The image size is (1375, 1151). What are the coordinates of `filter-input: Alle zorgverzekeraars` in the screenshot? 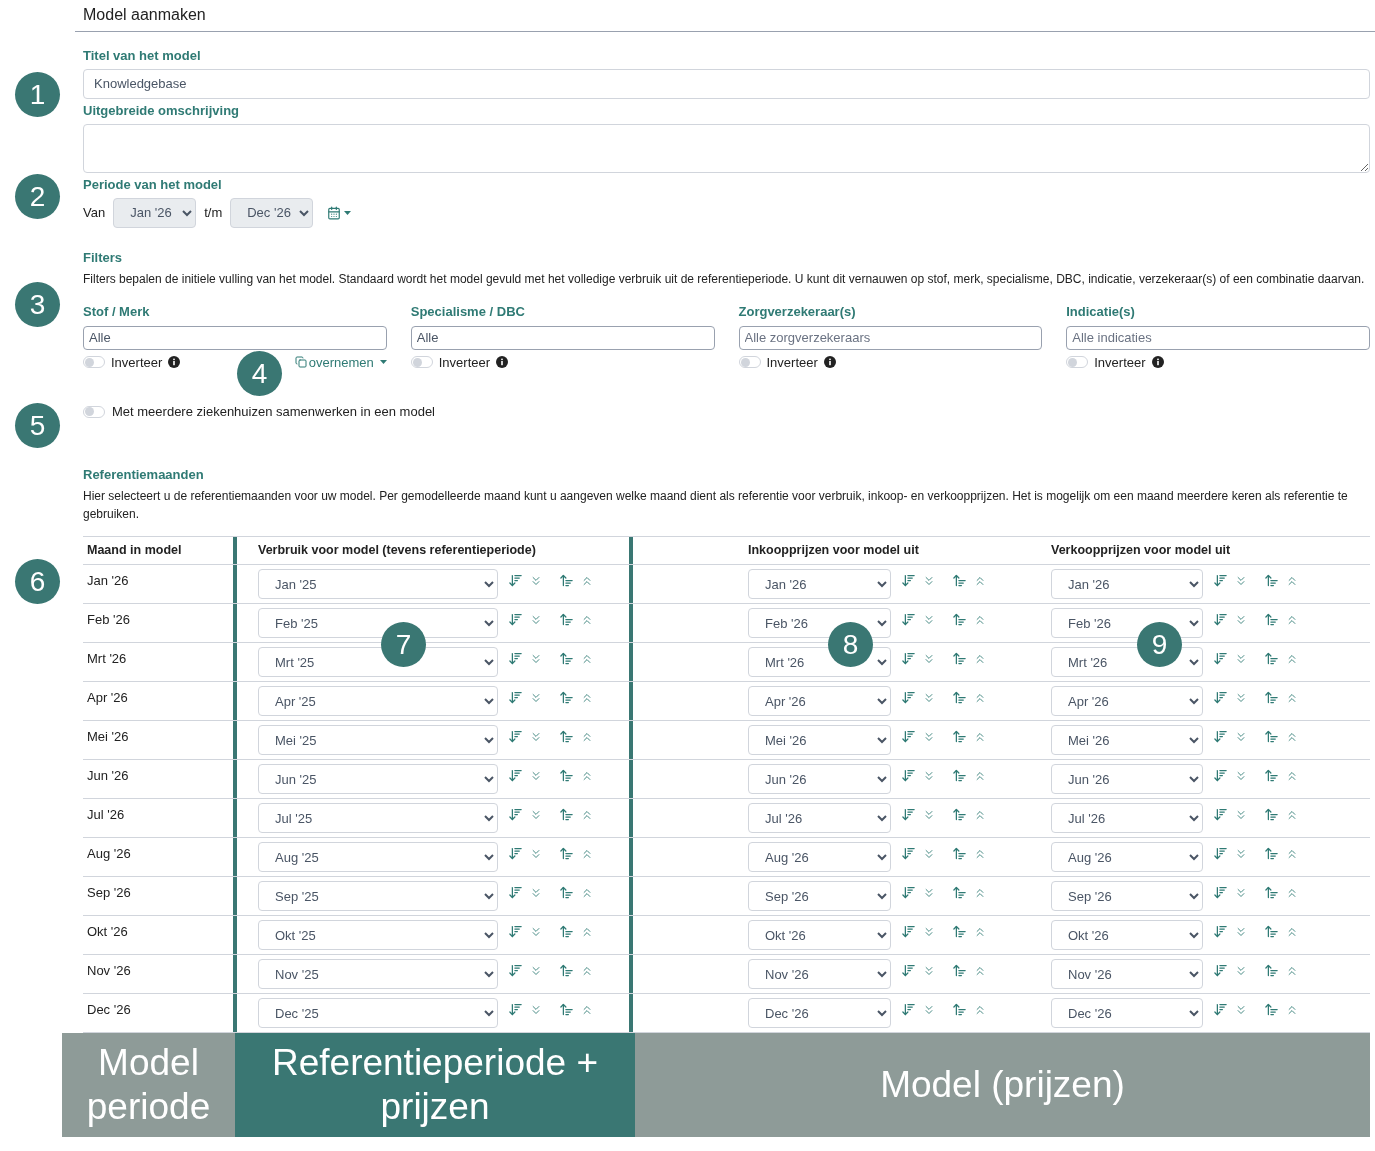 It's located at (890, 337).